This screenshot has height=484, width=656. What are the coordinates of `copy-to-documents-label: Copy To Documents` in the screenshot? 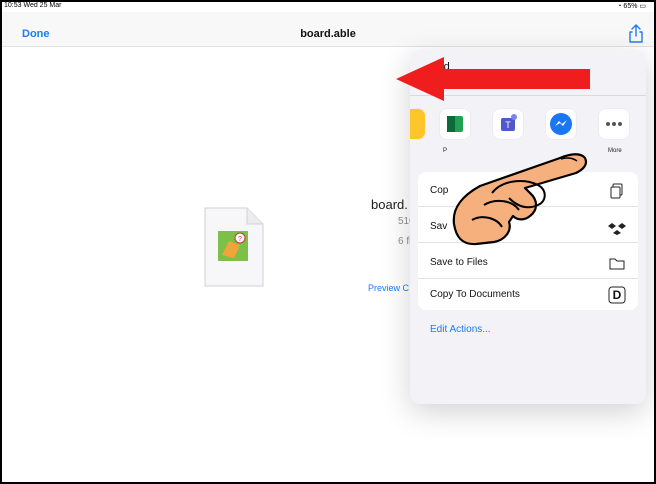 It's located at (475, 294).